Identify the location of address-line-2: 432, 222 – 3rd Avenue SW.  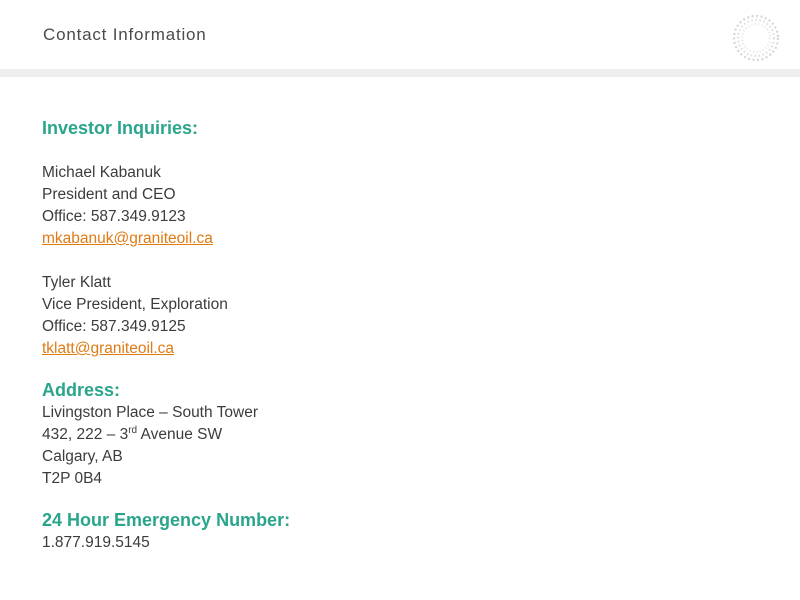
(132, 433).